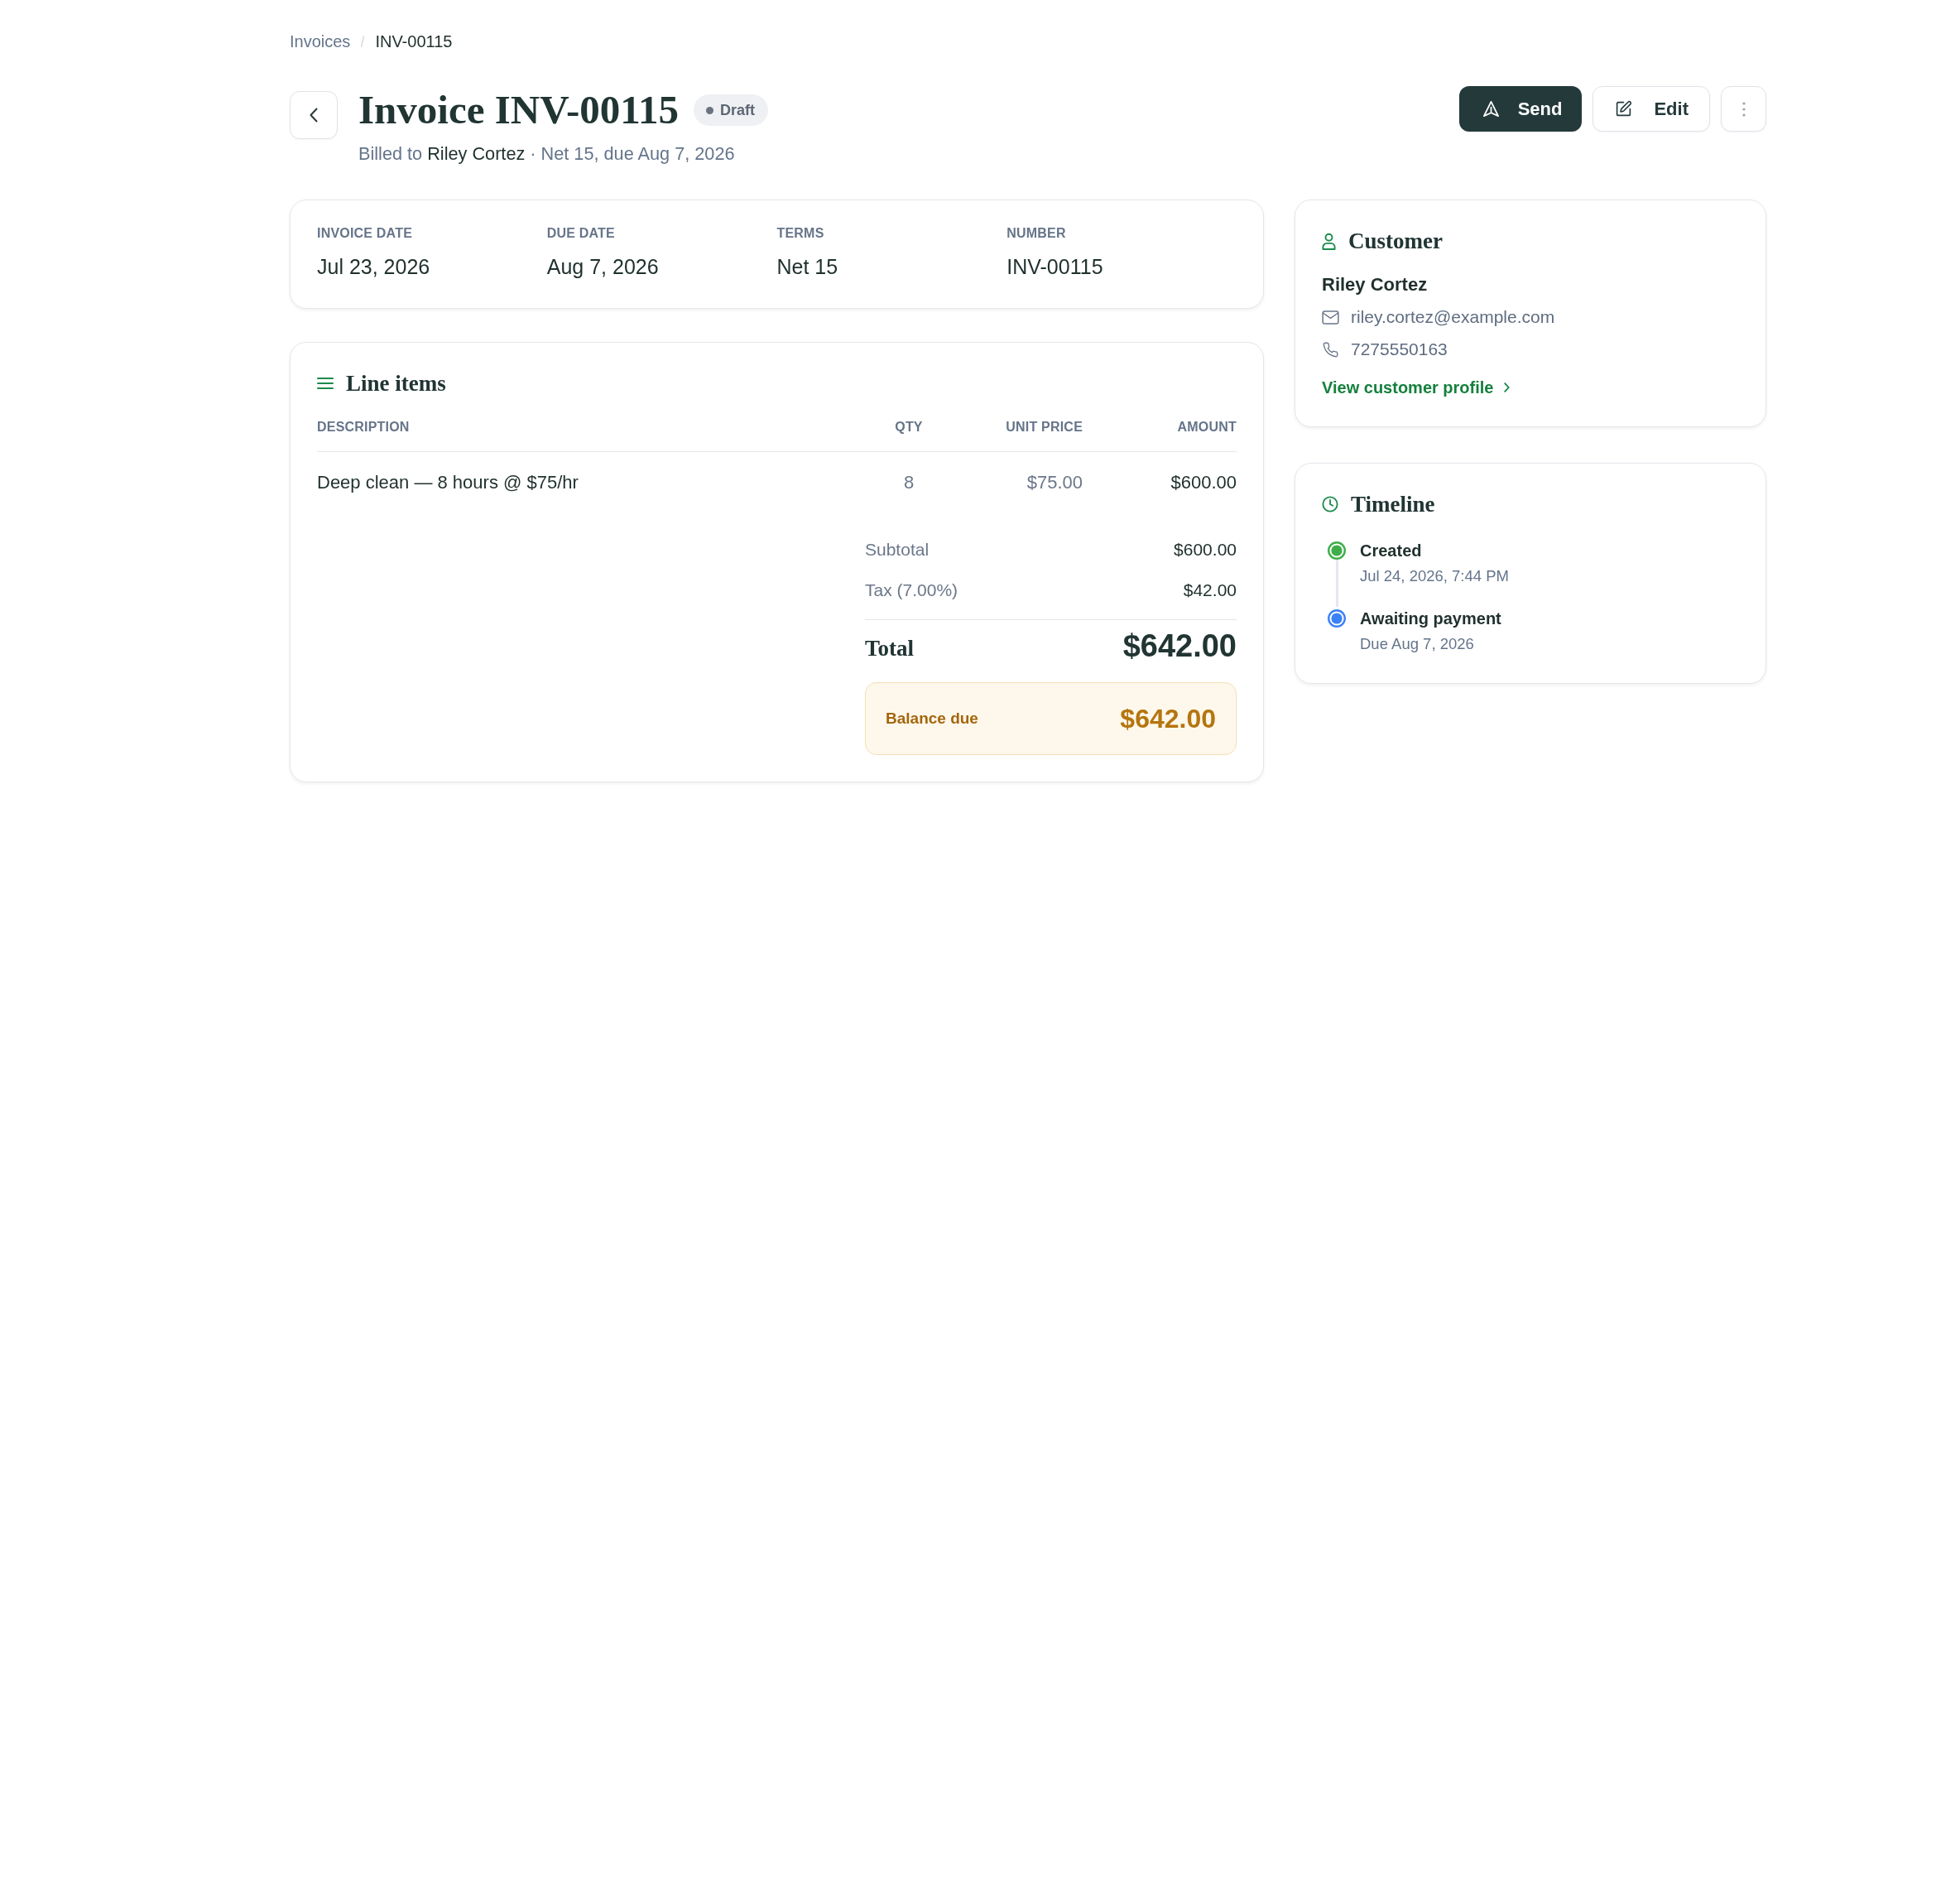 This screenshot has width=1960, height=1881. What do you see at coordinates (1418, 644) in the screenshot?
I see `event-detail: Due Aug 7, 2026` at bounding box center [1418, 644].